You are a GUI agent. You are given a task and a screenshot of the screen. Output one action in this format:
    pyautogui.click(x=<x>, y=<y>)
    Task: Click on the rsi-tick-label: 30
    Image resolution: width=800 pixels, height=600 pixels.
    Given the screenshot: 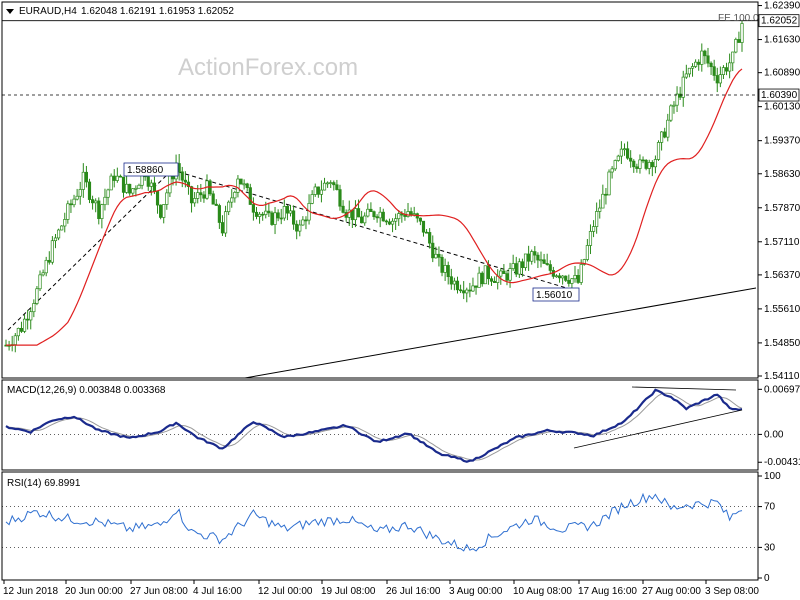 What is the action you would take?
    pyautogui.click(x=770, y=547)
    